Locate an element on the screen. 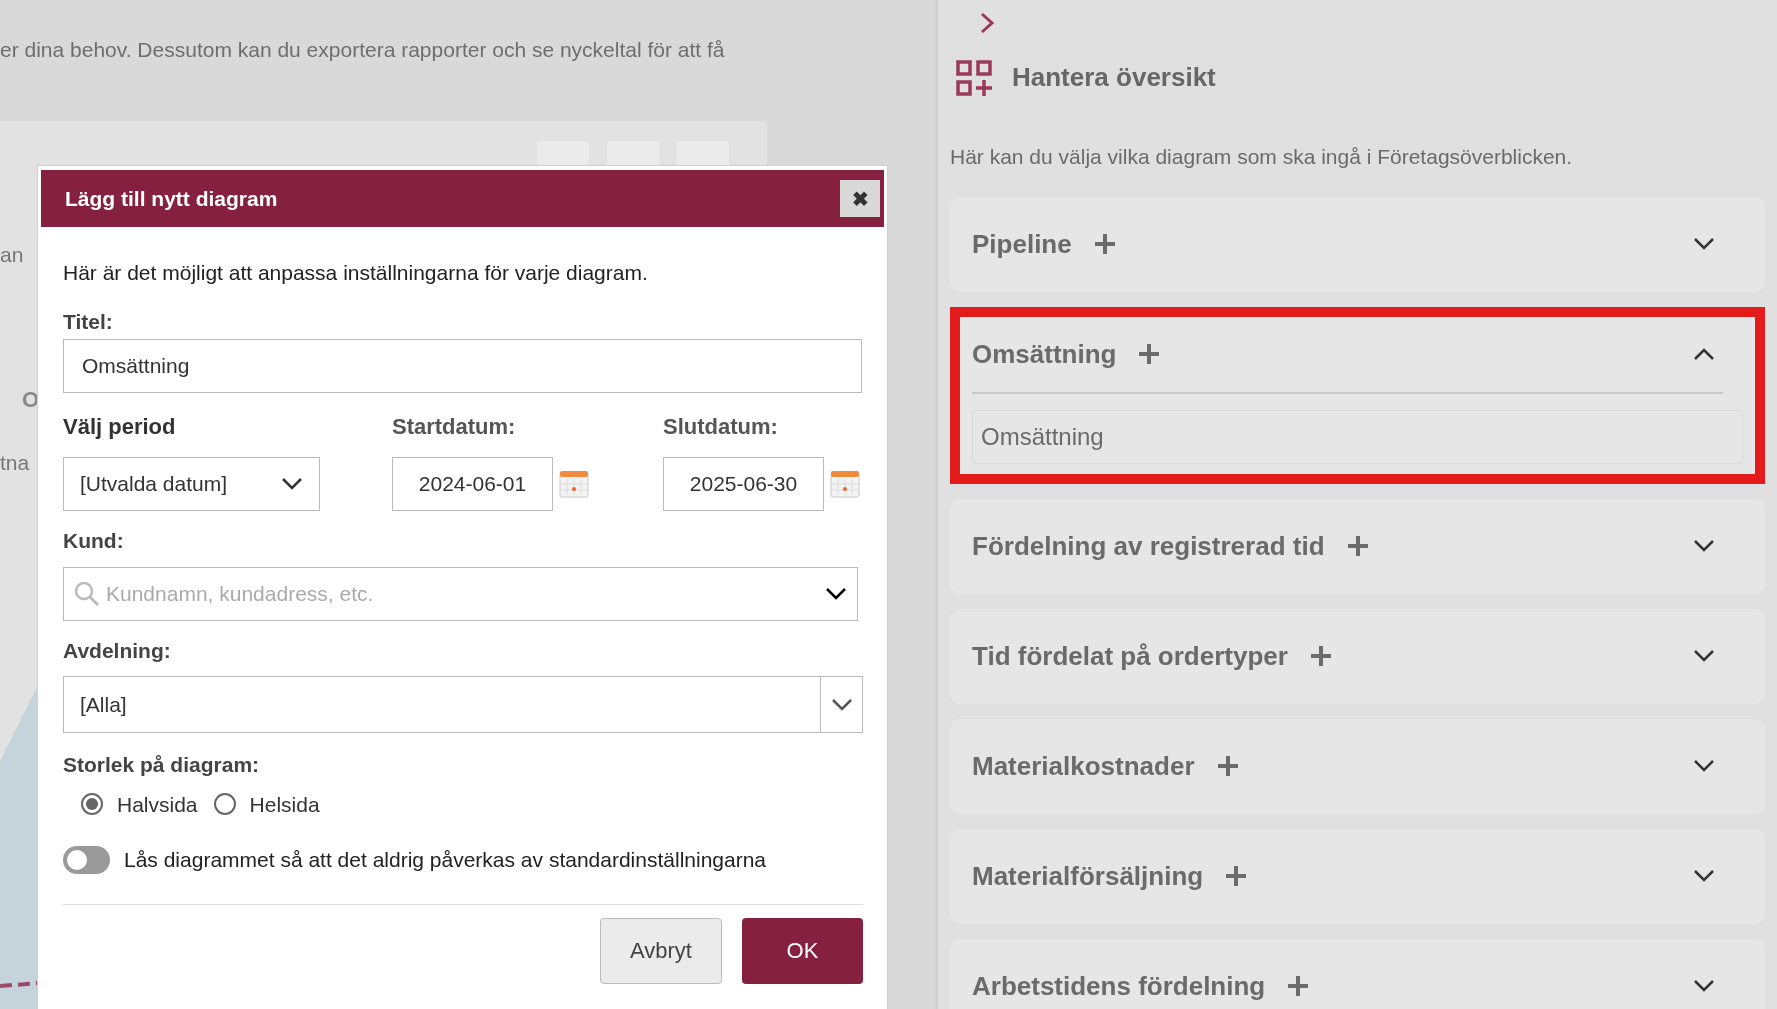 This screenshot has height=1009, width=1777. accordion-title: Tid fördelat på ordertyper is located at coordinates (1130, 656).